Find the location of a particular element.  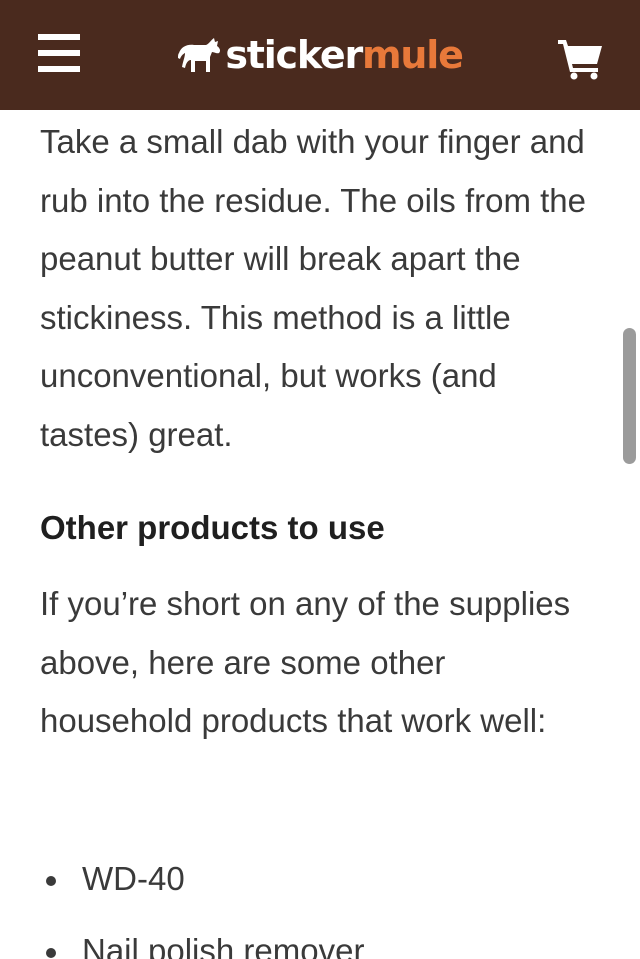

list-item: WD-40 is located at coordinates (202, 886).